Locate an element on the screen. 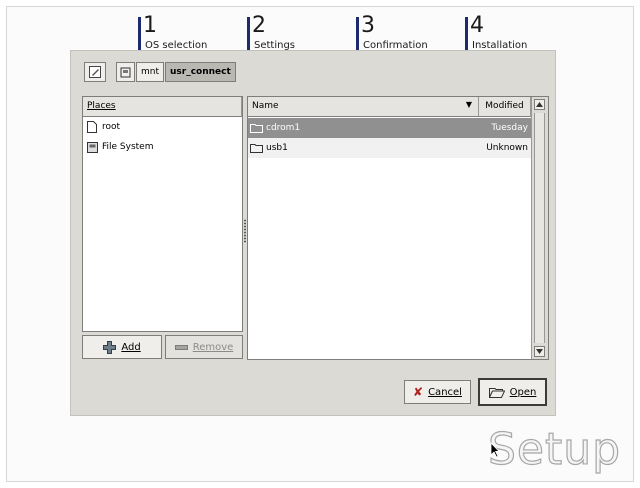  name-column-header: Name ▼ is located at coordinates (363, 107).